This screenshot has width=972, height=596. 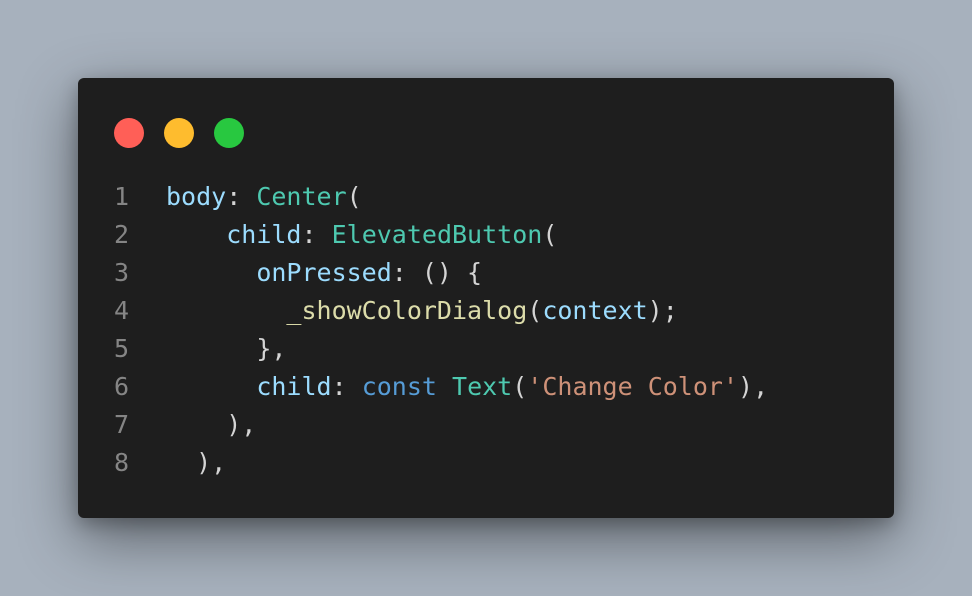 I want to click on code-token: context, so click(x=595, y=310).